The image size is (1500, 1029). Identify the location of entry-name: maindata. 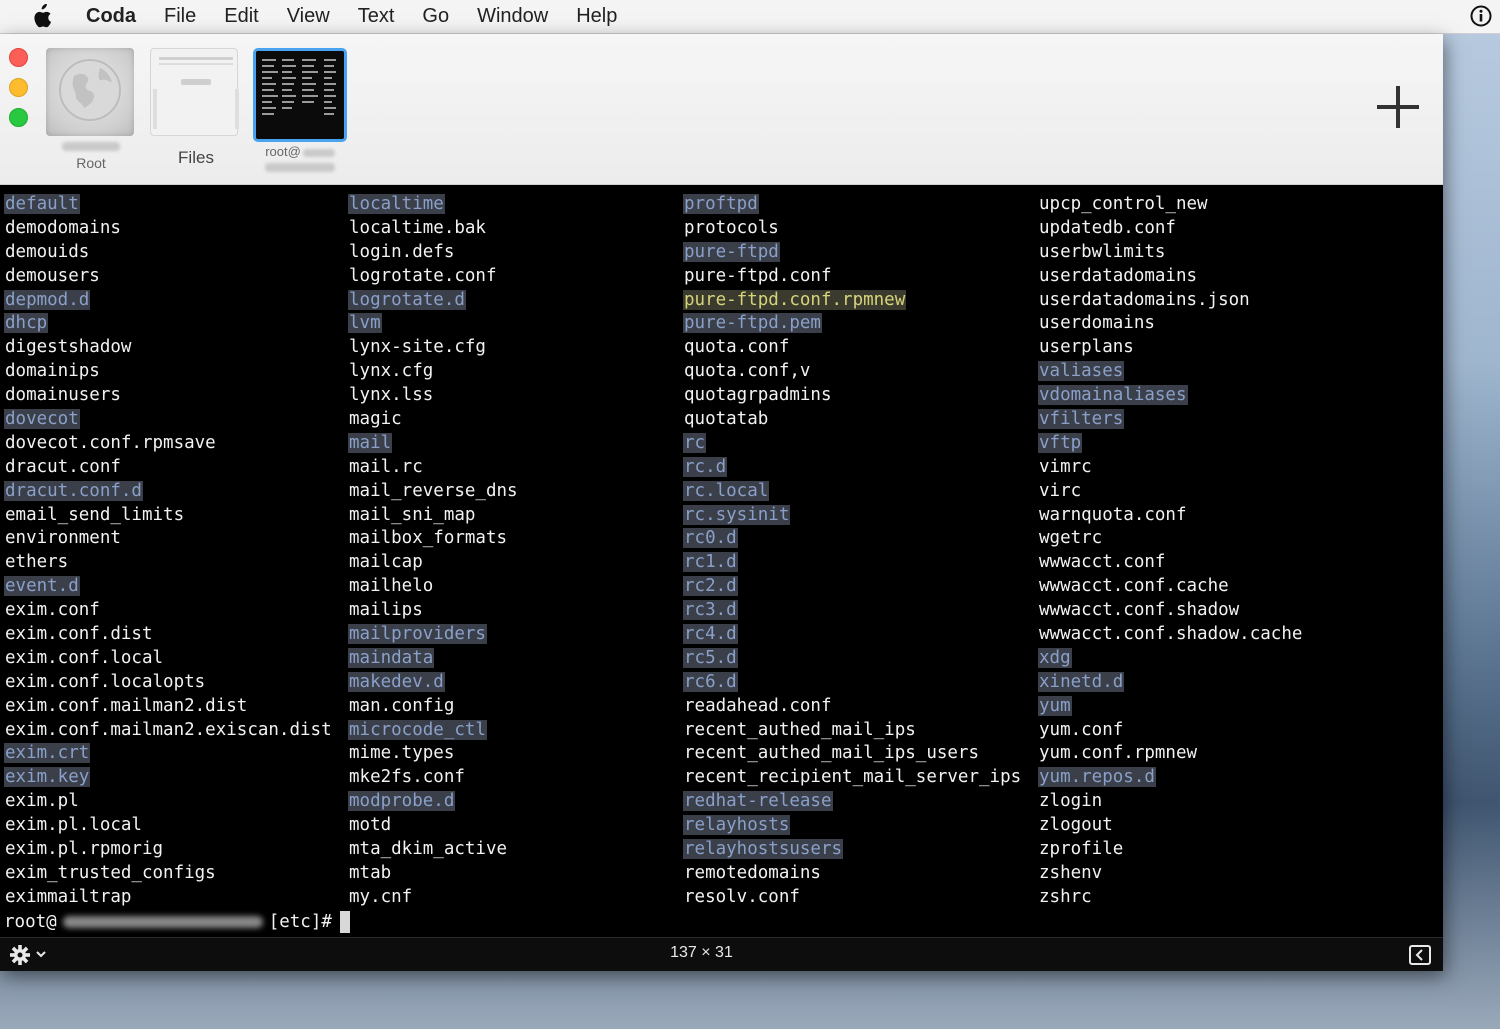
(391, 657).